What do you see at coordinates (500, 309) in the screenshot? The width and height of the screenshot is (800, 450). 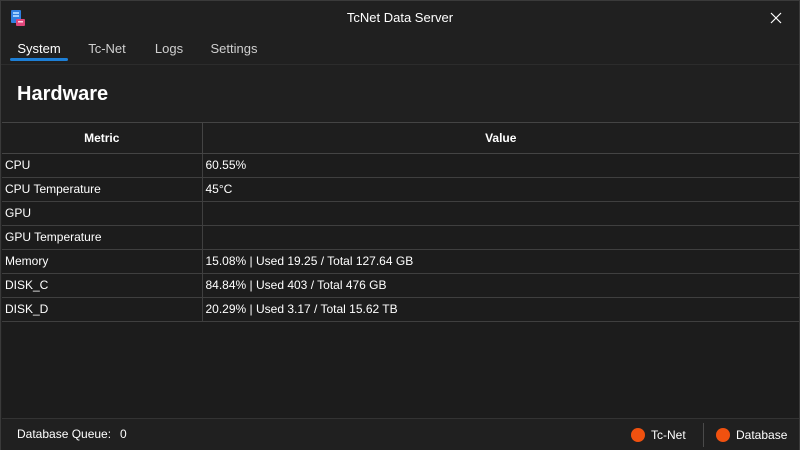 I see `value-cell: 20.29% | Used 3.17 / Total 15.62 TB` at bounding box center [500, 309].